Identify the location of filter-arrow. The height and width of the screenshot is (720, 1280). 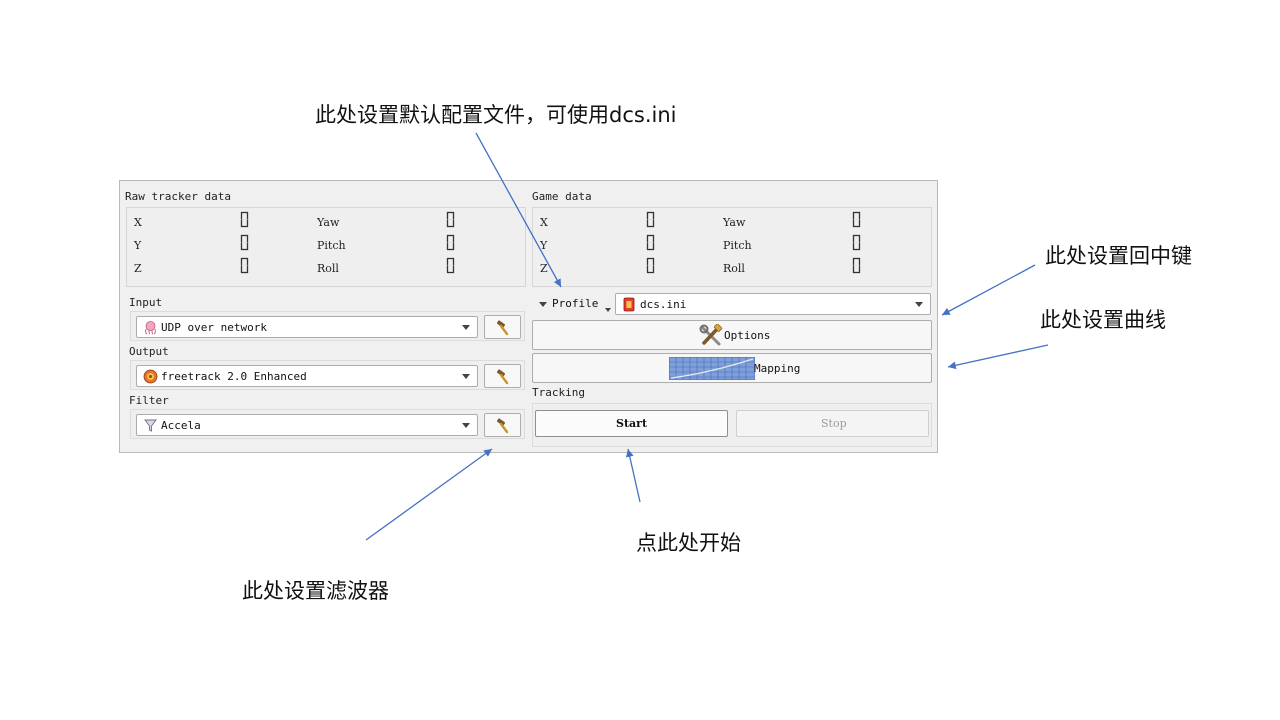
(429, 494).